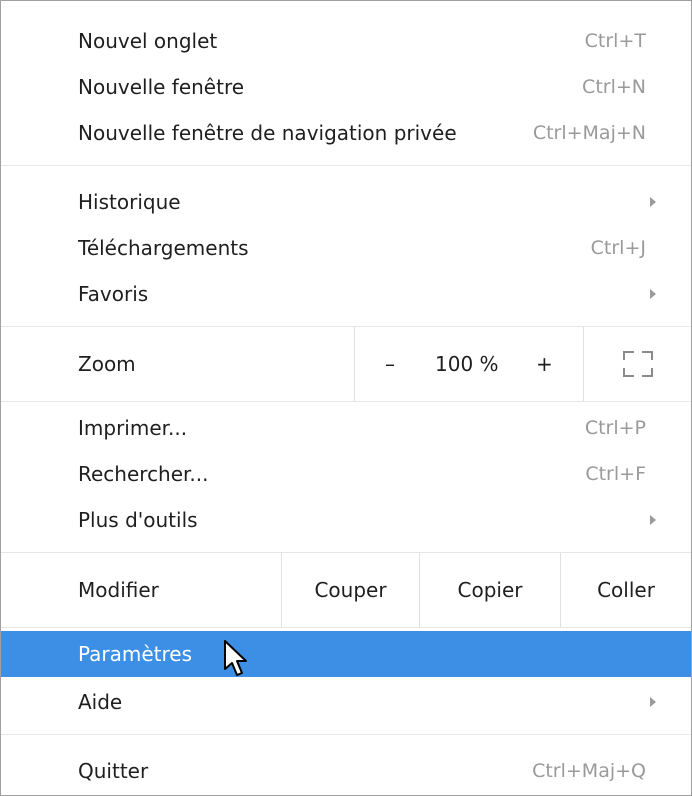 The height and width of the screenshot is (796, 692). Describe the element at coordinates (346, 428) in the screenshot. I see `menu-item-print: Imprimer... Ctrl+P` at that location.